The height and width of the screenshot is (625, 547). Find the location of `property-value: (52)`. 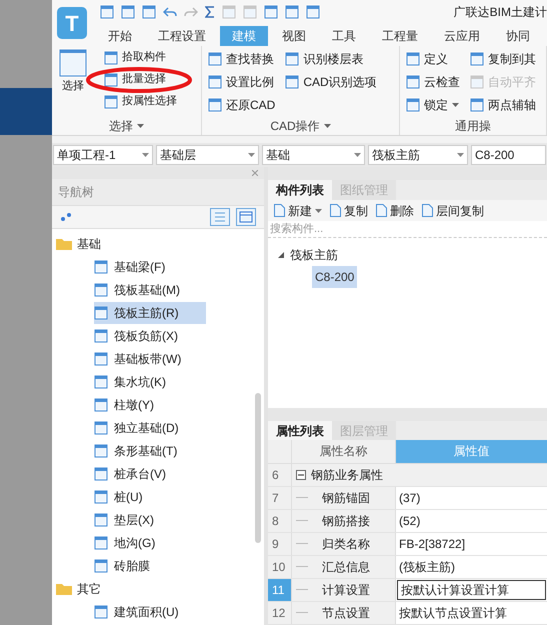

property-value: (52) is located at coordinates (471, 521).